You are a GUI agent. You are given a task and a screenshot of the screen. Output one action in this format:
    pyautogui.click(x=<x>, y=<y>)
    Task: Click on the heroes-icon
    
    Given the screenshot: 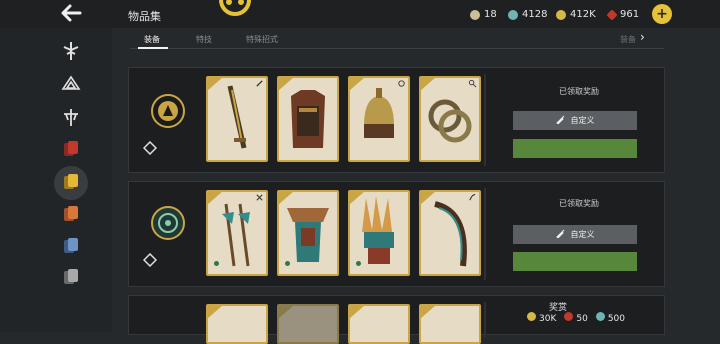 What is the action you would take?
    pyautogui.click(x=71, y=51)
    